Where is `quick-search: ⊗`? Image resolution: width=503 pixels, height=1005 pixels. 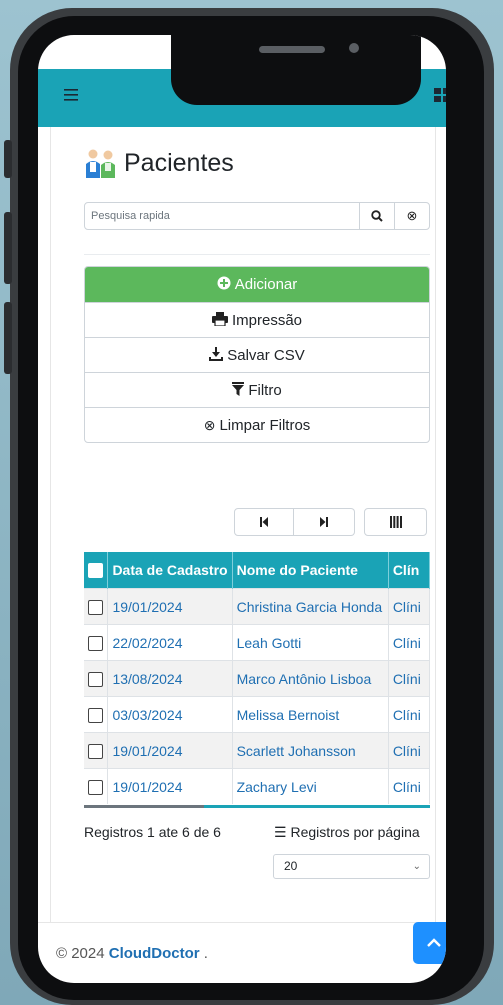
quick-search: ⊗ is located at coordinates (257, 216).